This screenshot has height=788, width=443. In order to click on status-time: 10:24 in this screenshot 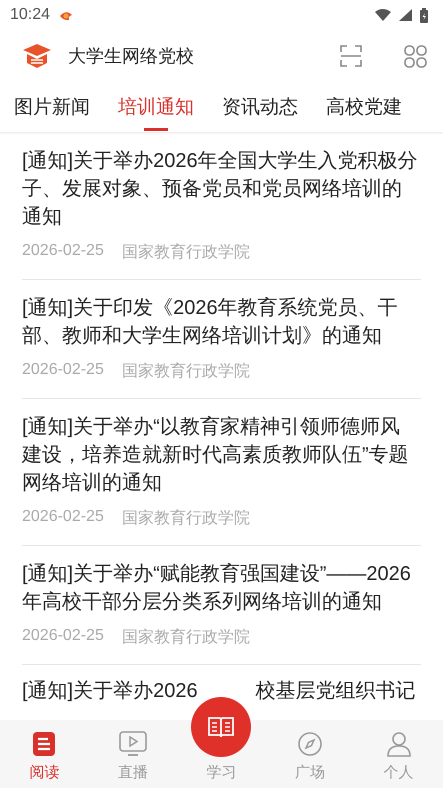, I will do `click(30, 15)`.